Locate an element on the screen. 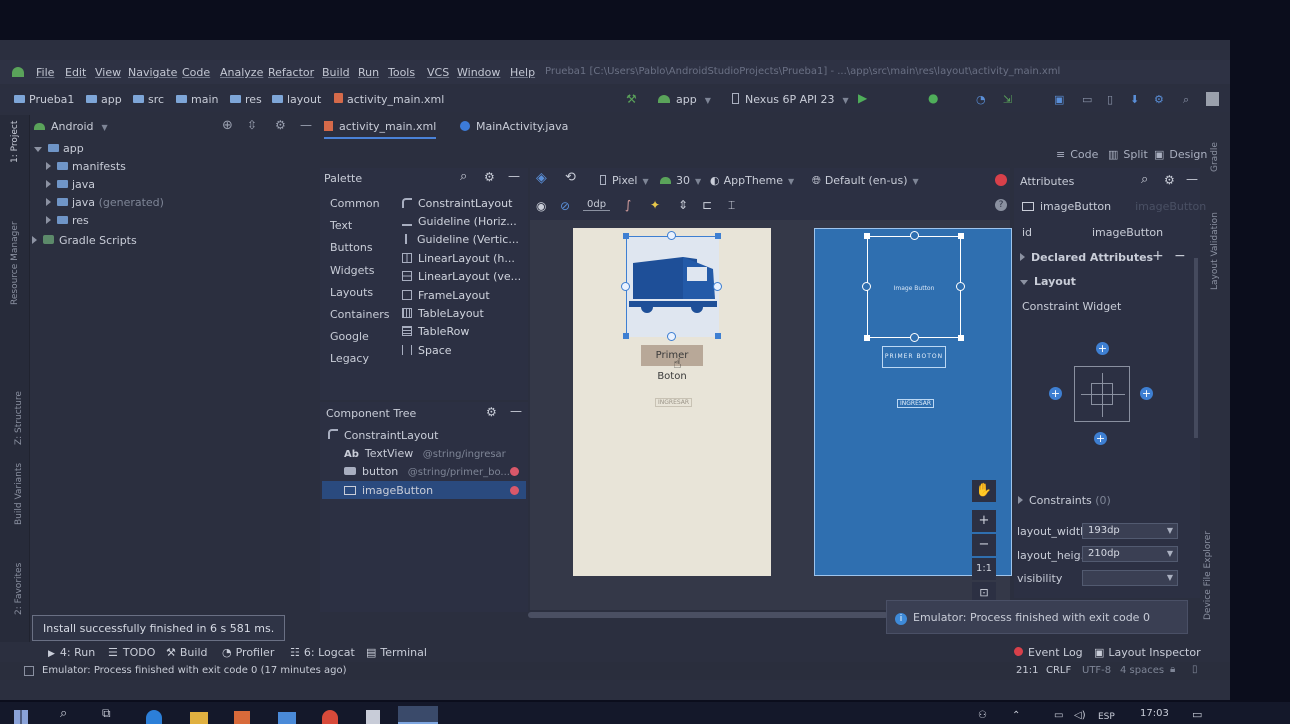 This screenshot has width=1290, height=724. error-badge-icon is located at coordinates (514, 471).